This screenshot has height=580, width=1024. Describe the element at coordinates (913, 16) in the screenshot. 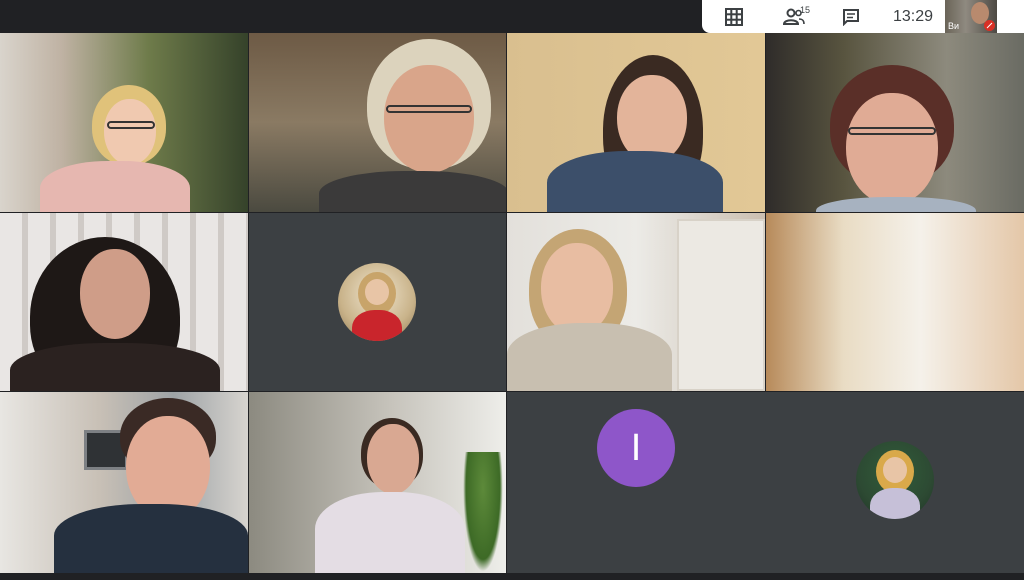

I see `clock: 13:29` at that location.